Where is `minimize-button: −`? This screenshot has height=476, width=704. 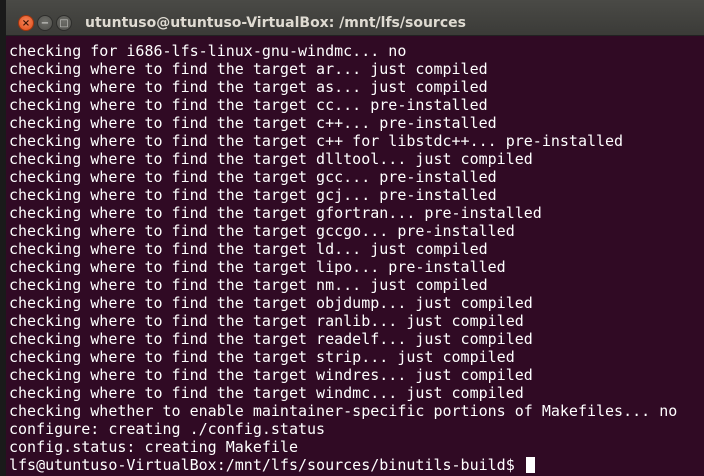
minimize-button: − is located at coordinates (45, 23).